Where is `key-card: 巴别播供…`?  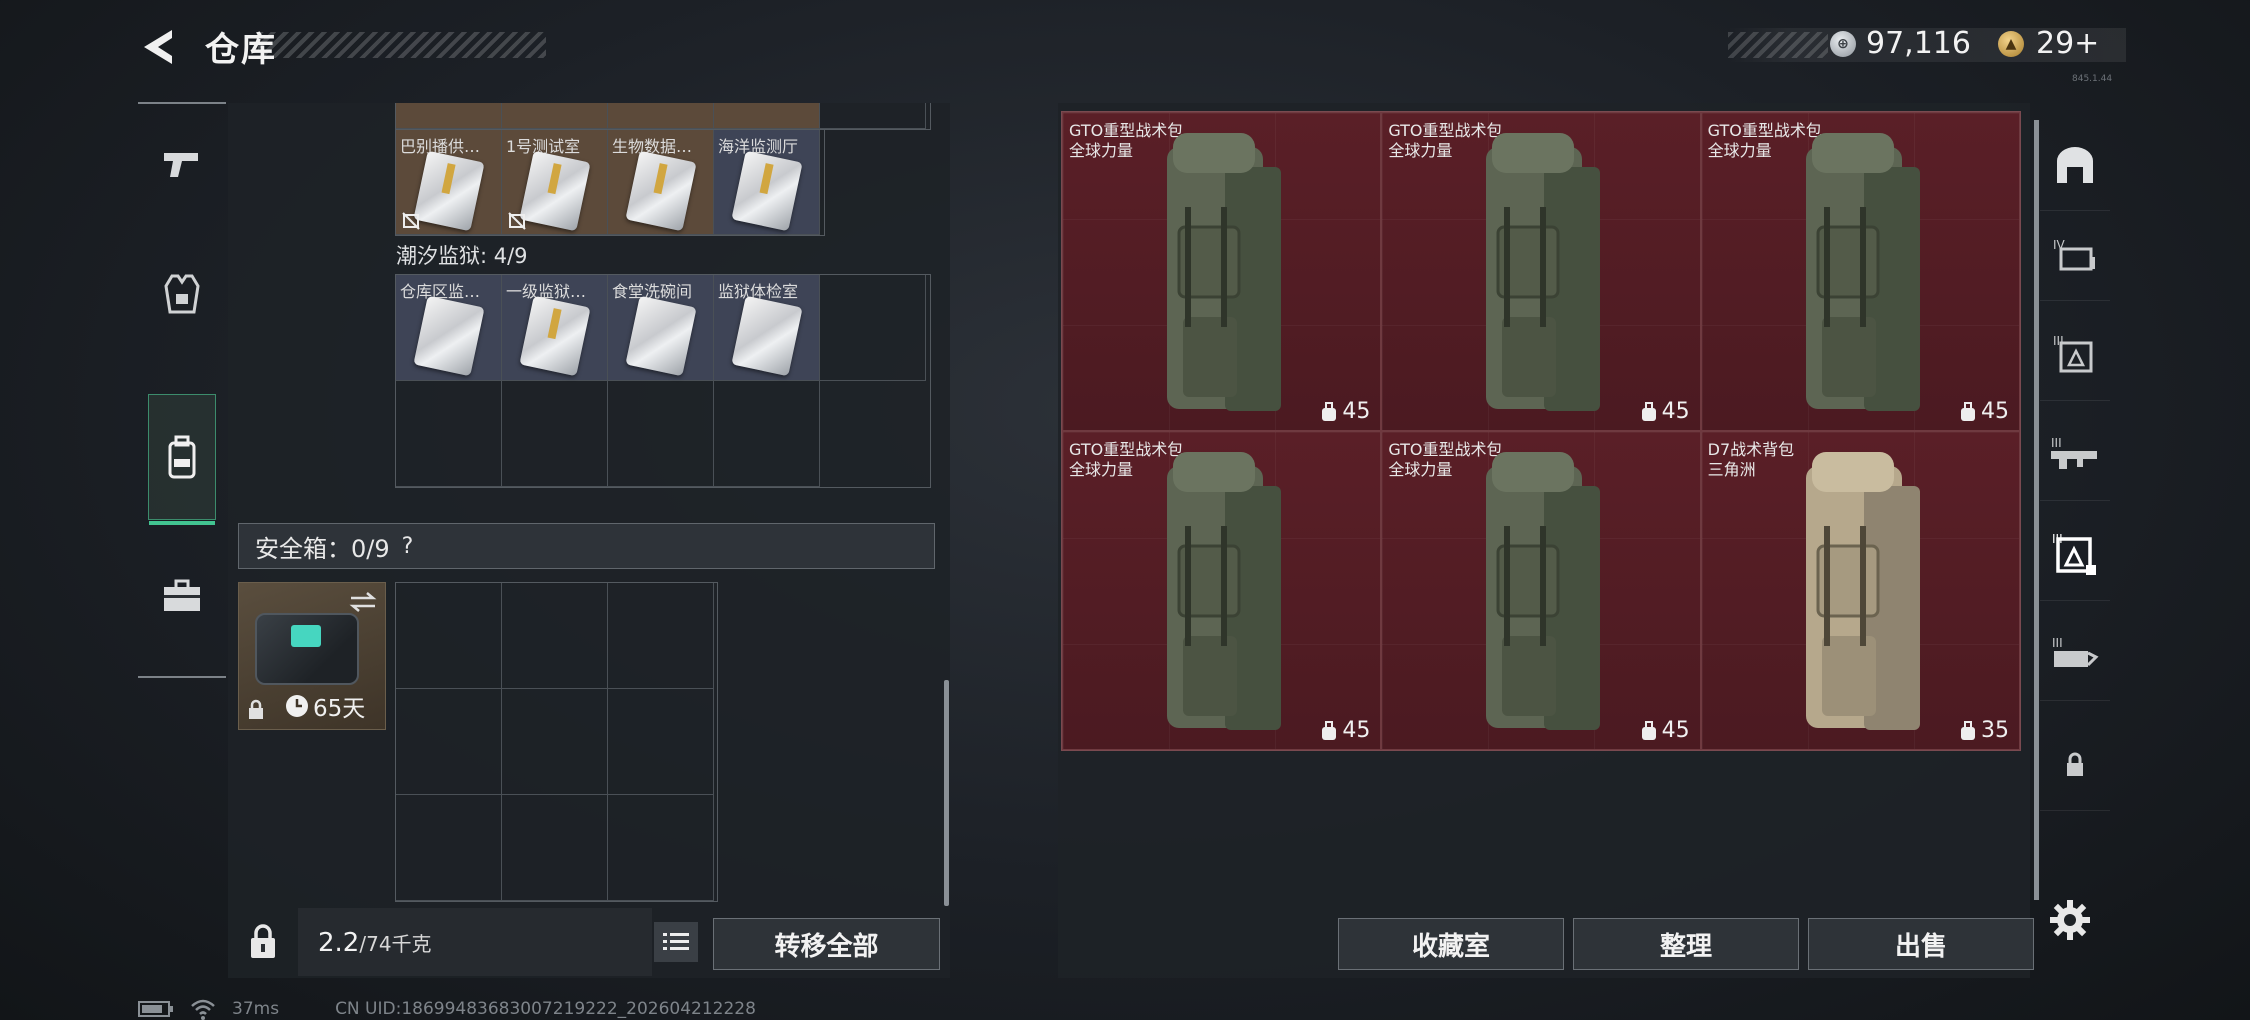 key-card: 巴别播供… is located at coordinates (449, 182).